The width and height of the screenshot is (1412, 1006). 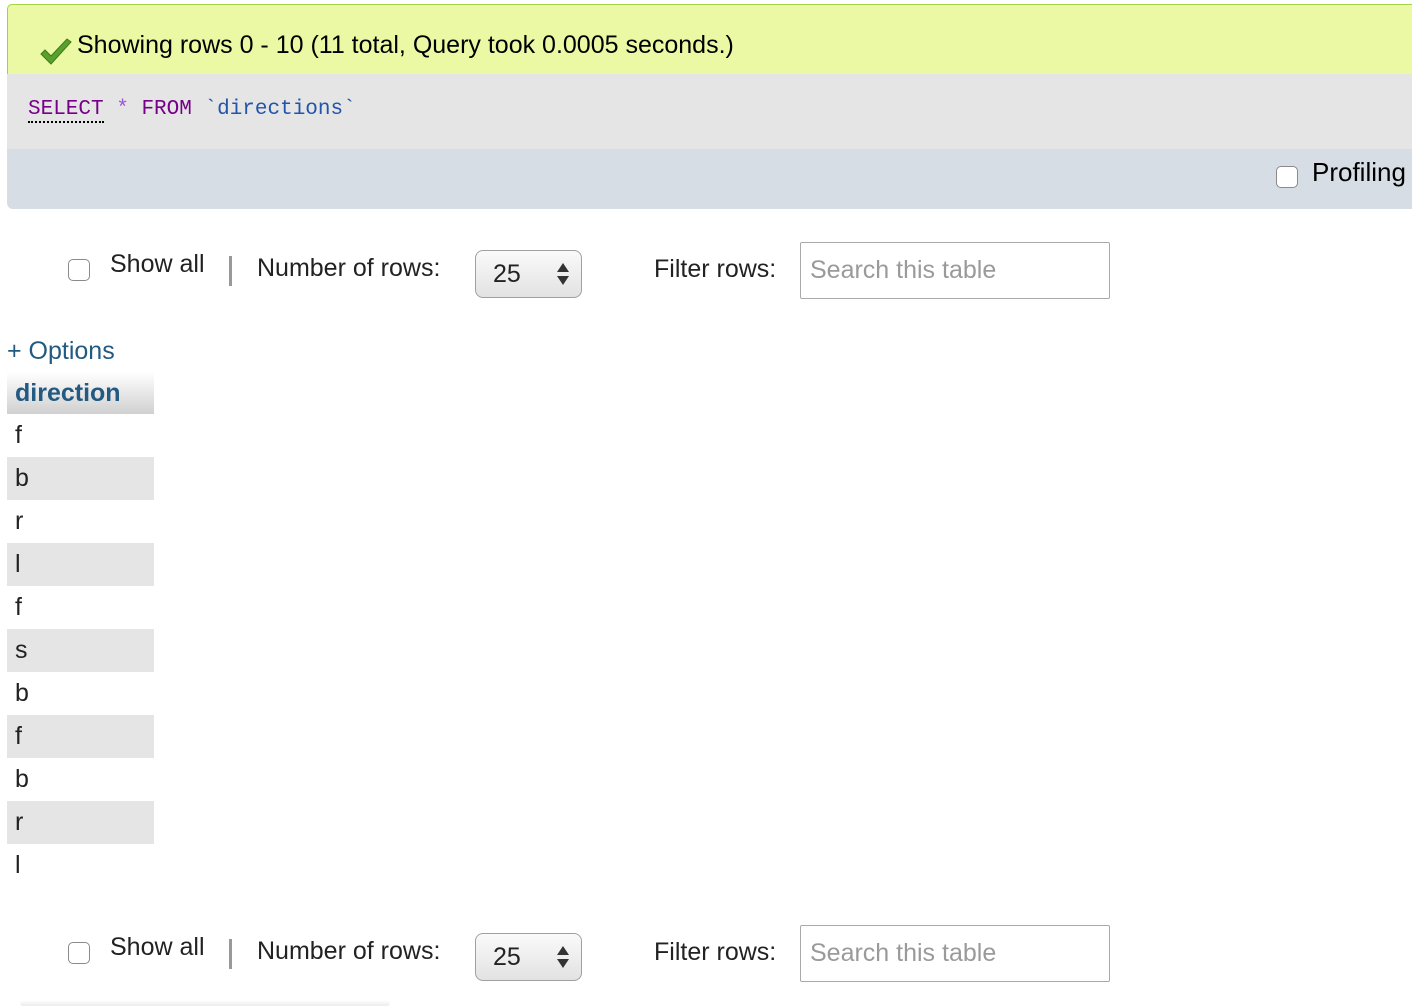 What do you see at coordinates (205, 1003) in the screenshot?
I see `scroll-shadow` at bounding box center [205, 1003].